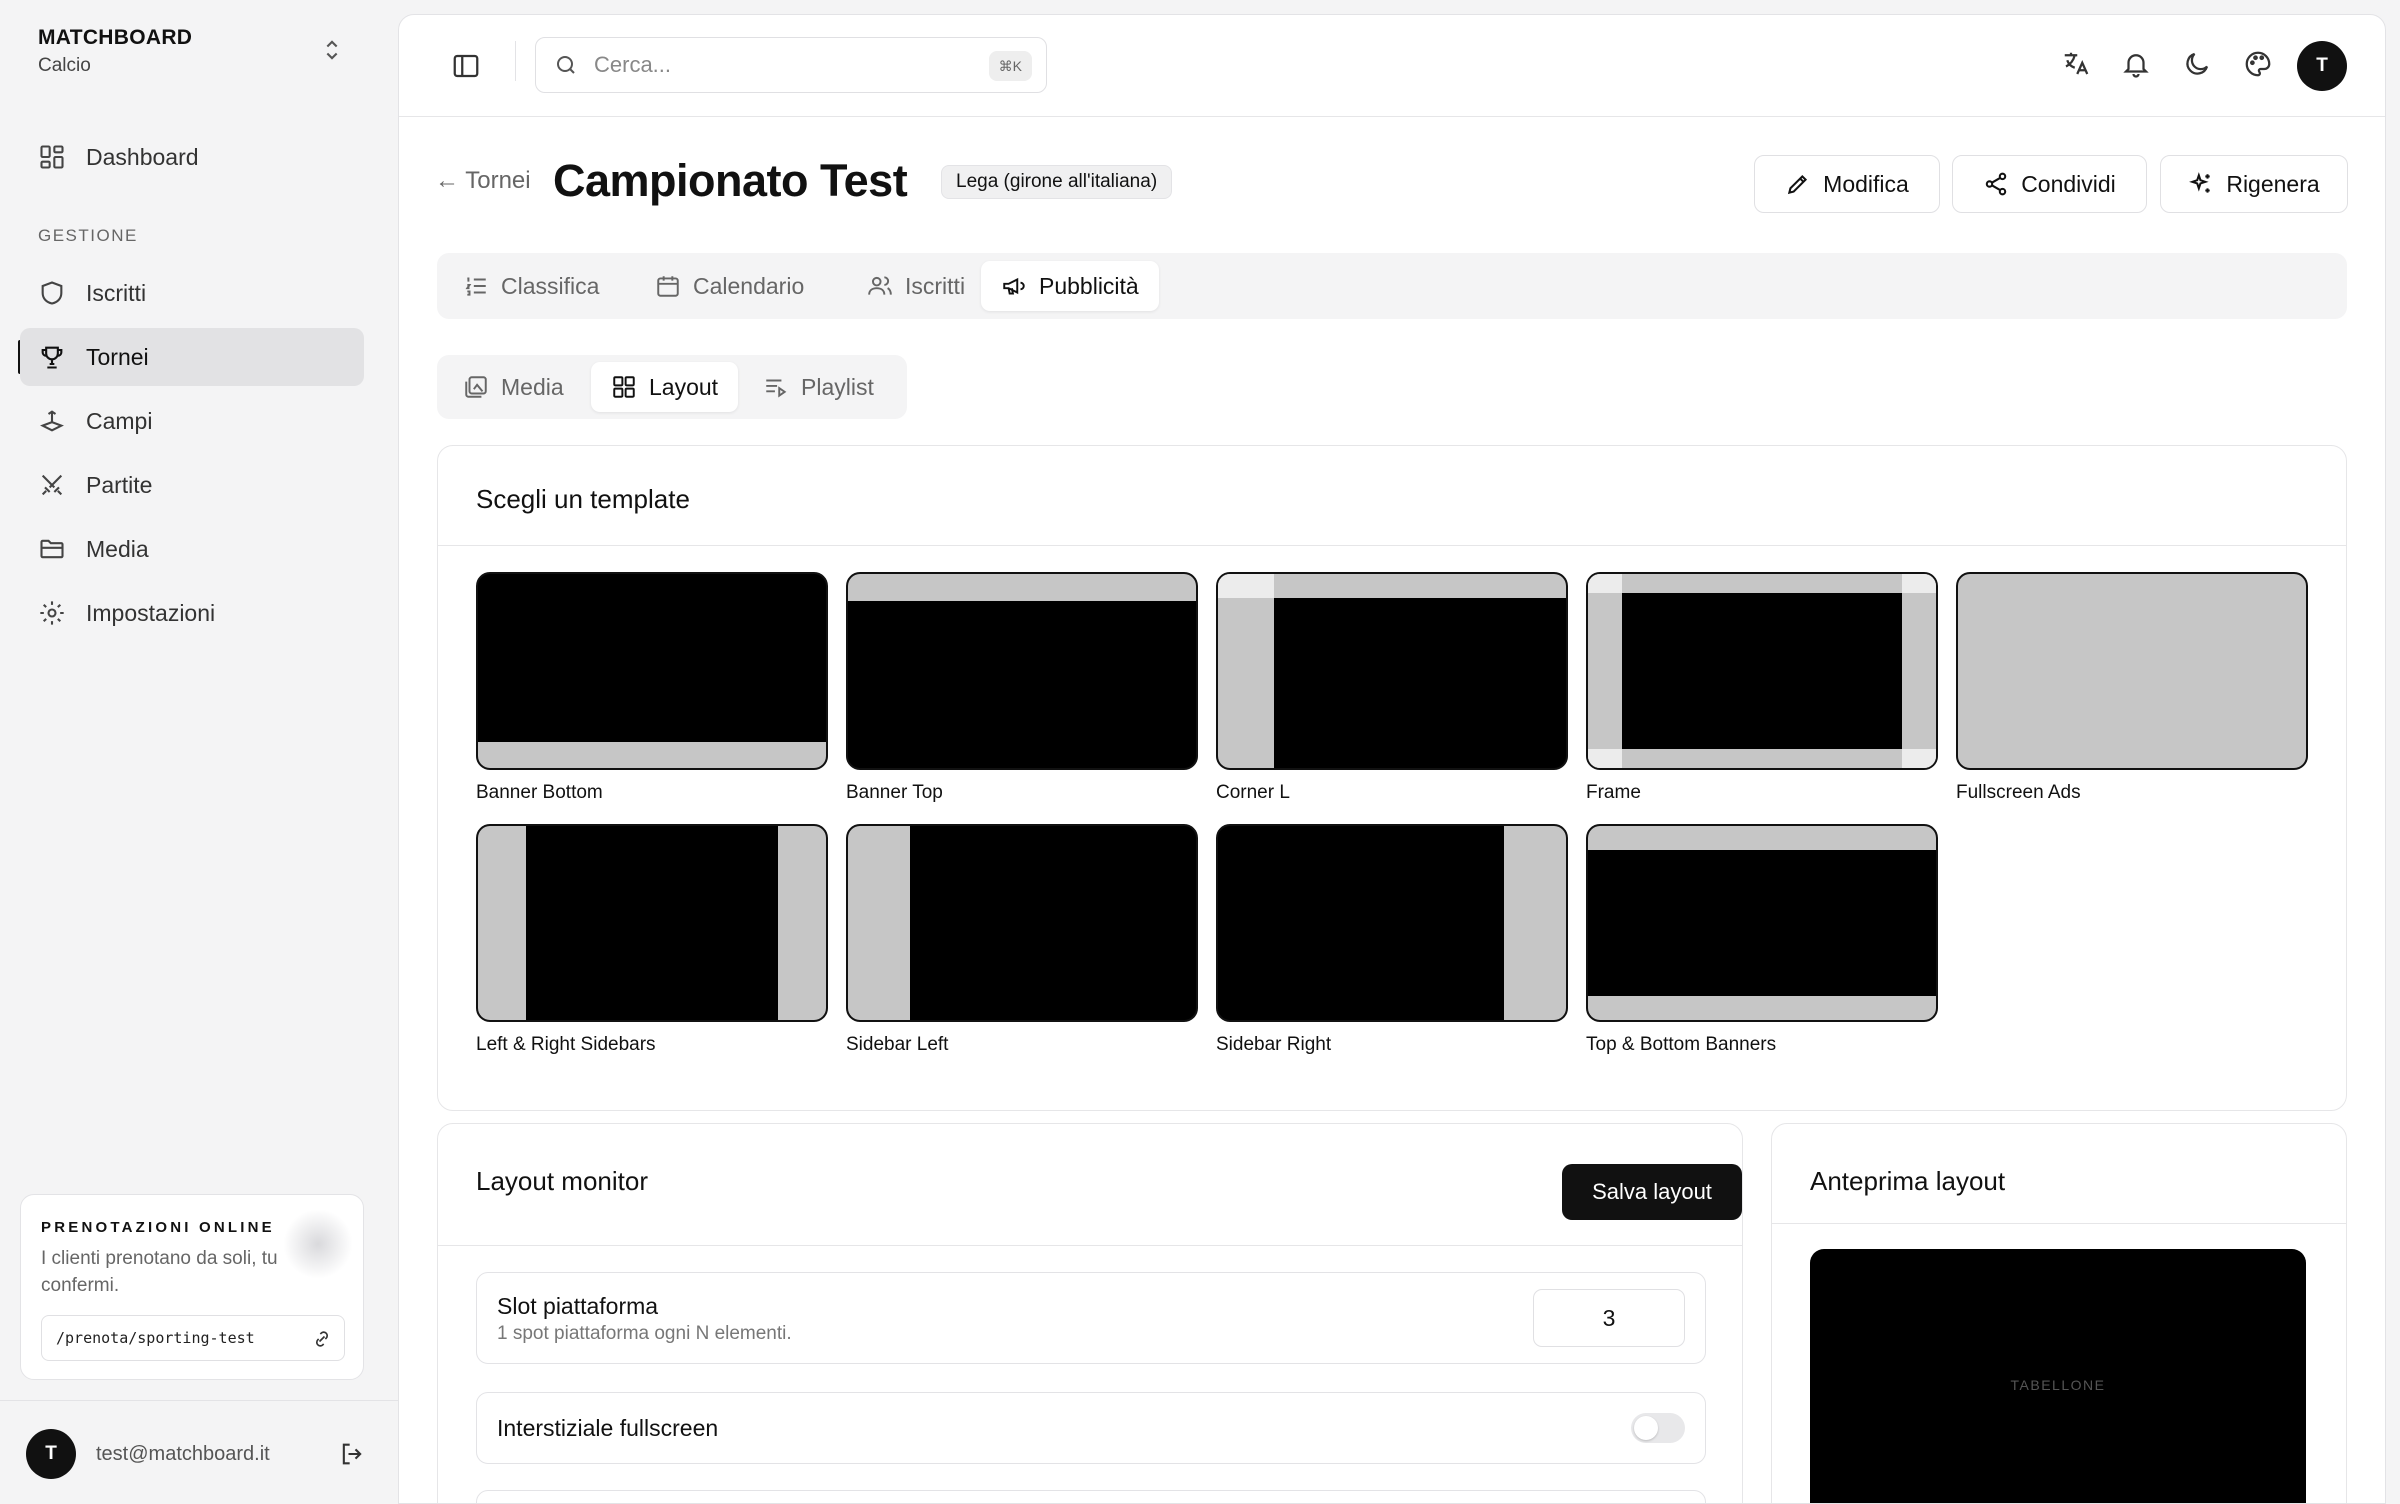  I want to click on tab-calendario: Calendario, so click(729, 286).